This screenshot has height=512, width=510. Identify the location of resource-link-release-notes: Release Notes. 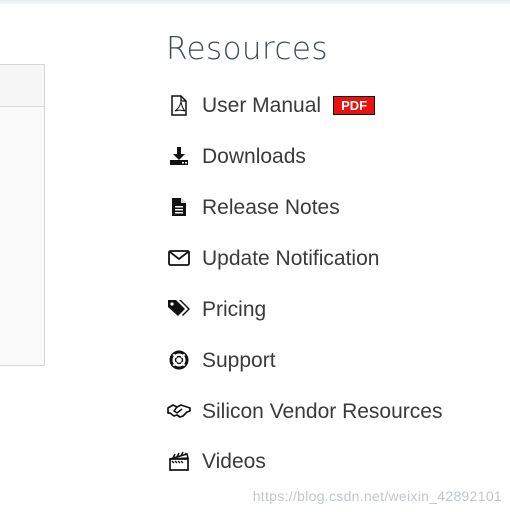
(253, 207).